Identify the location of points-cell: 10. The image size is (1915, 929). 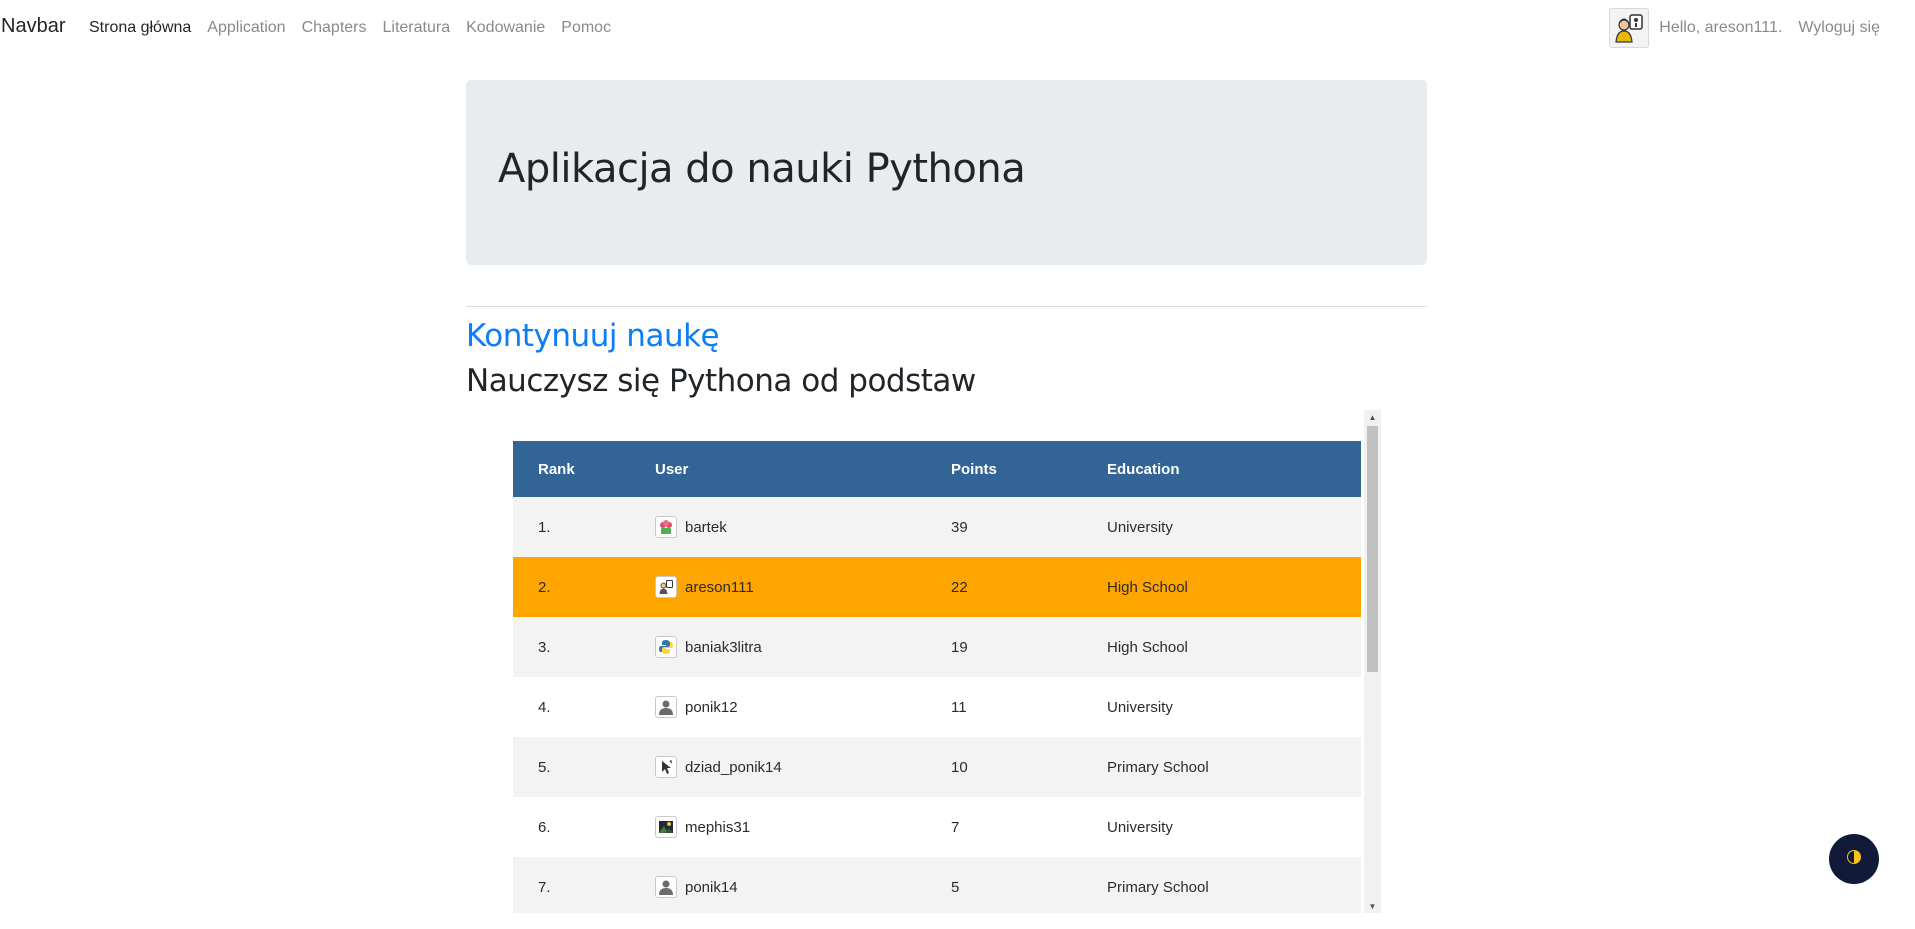
(959, 767).